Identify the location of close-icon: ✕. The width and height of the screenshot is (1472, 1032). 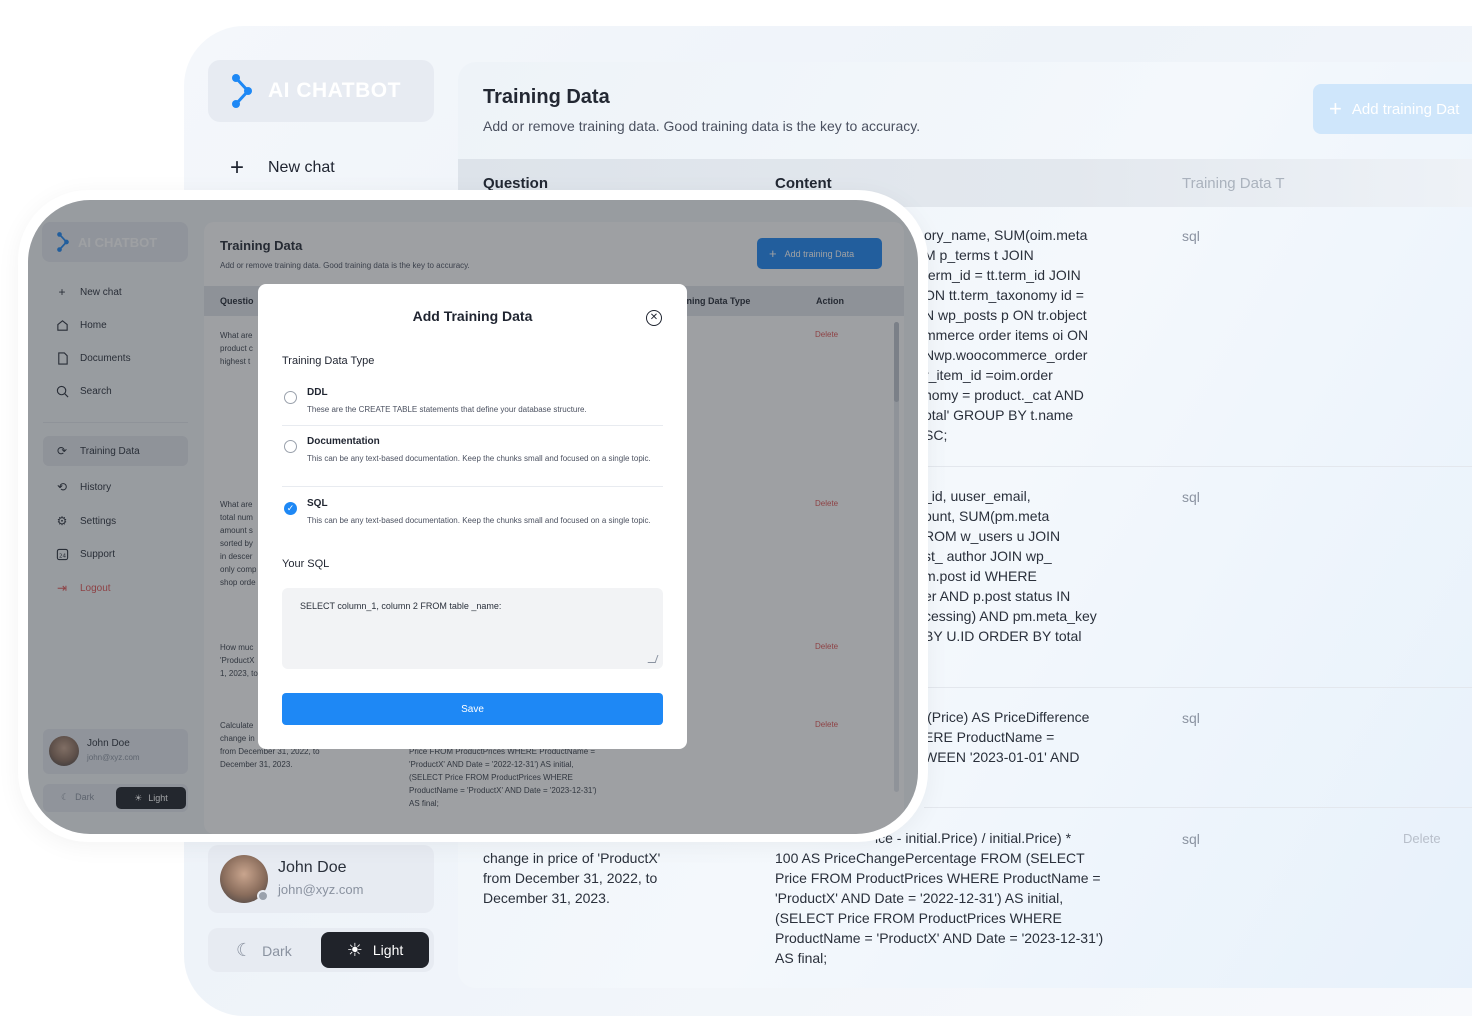
(654, 318).